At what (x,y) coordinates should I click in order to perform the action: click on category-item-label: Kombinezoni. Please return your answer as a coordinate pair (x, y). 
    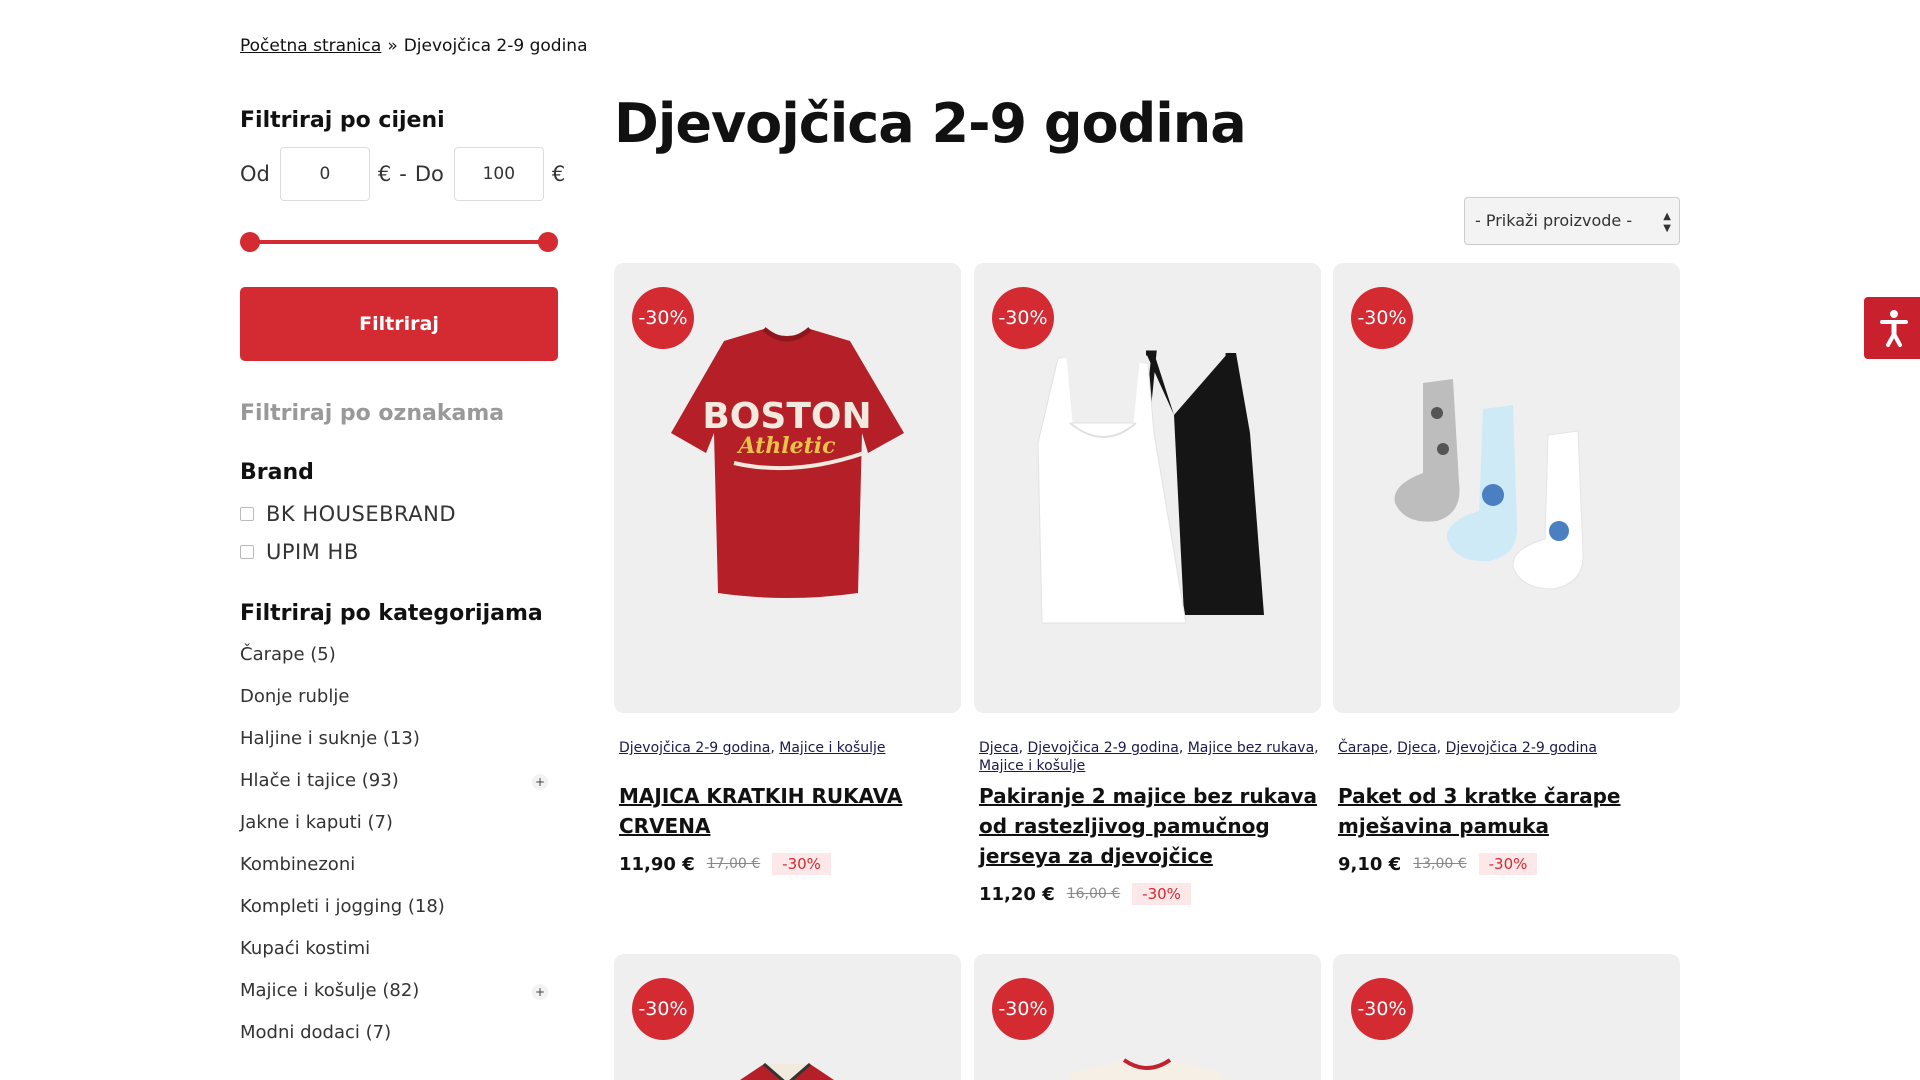
    Looking at the image, I should click on (298, 864).